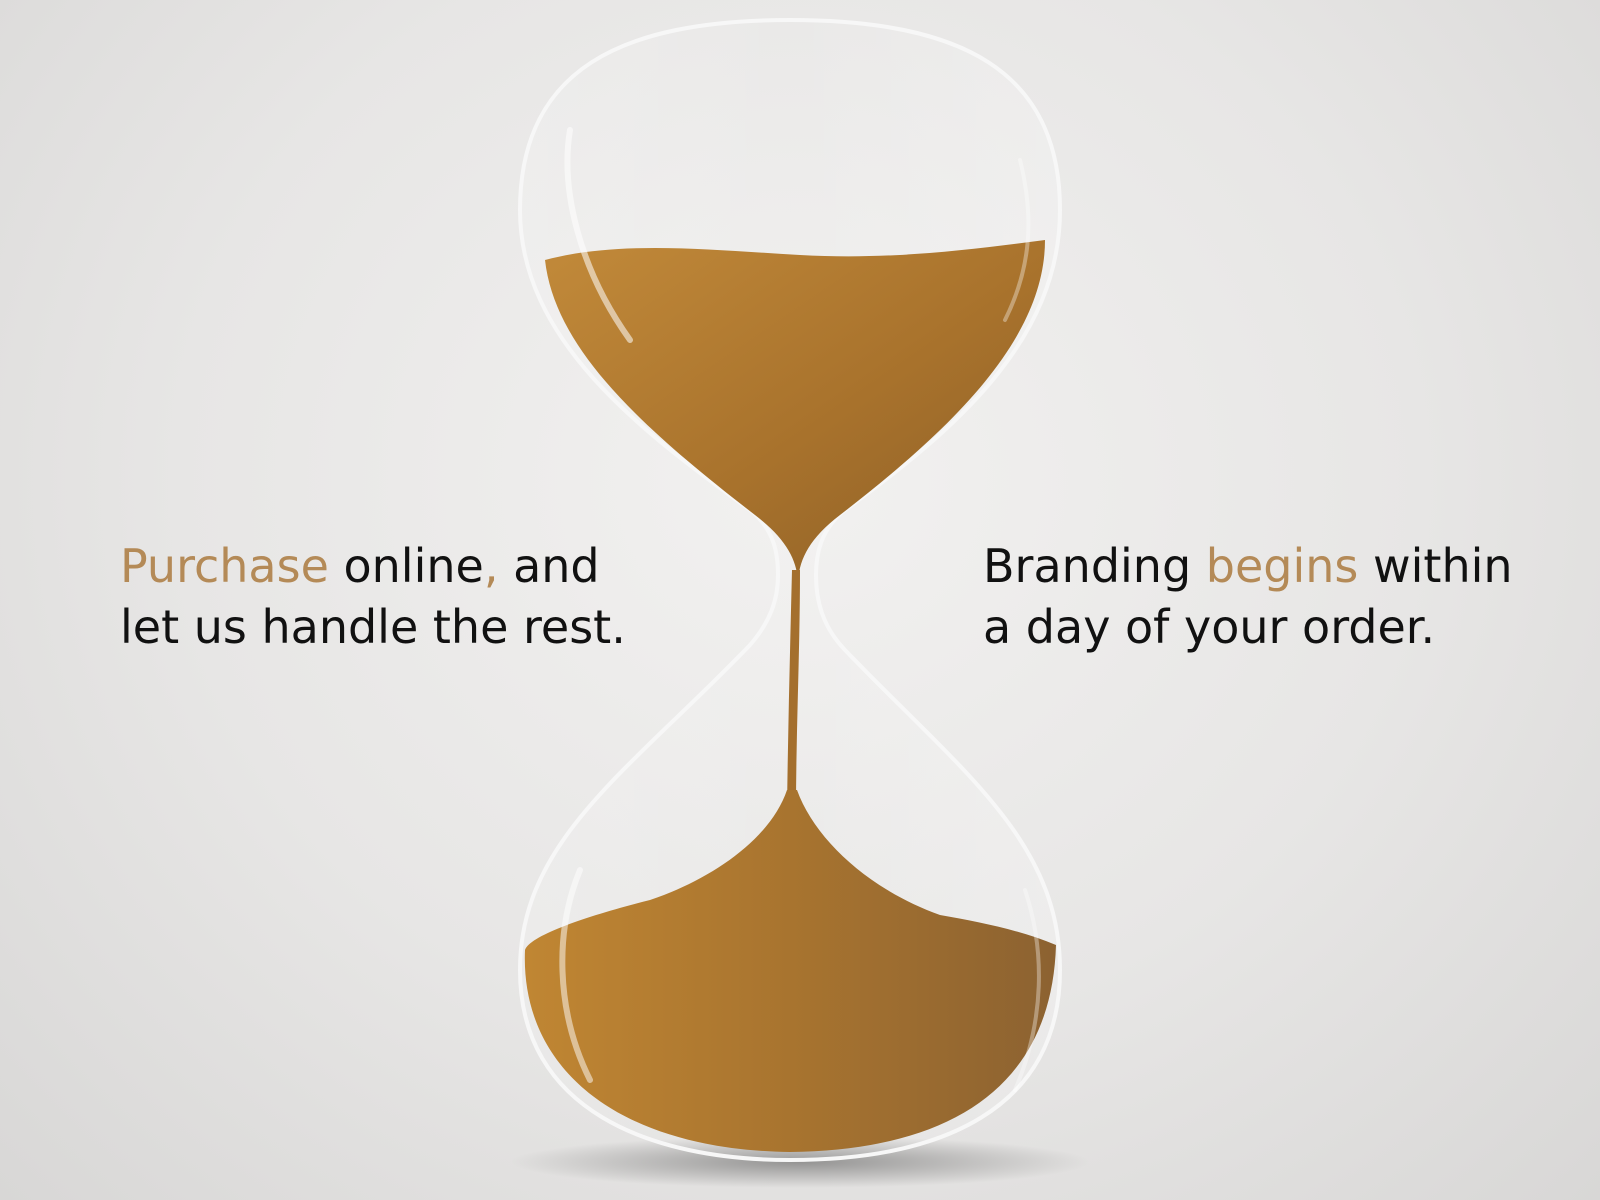 This screenshot has height=1200, width=1600. I want to click on left-caption-line-2: let us handle the rest., so click(373, 627).